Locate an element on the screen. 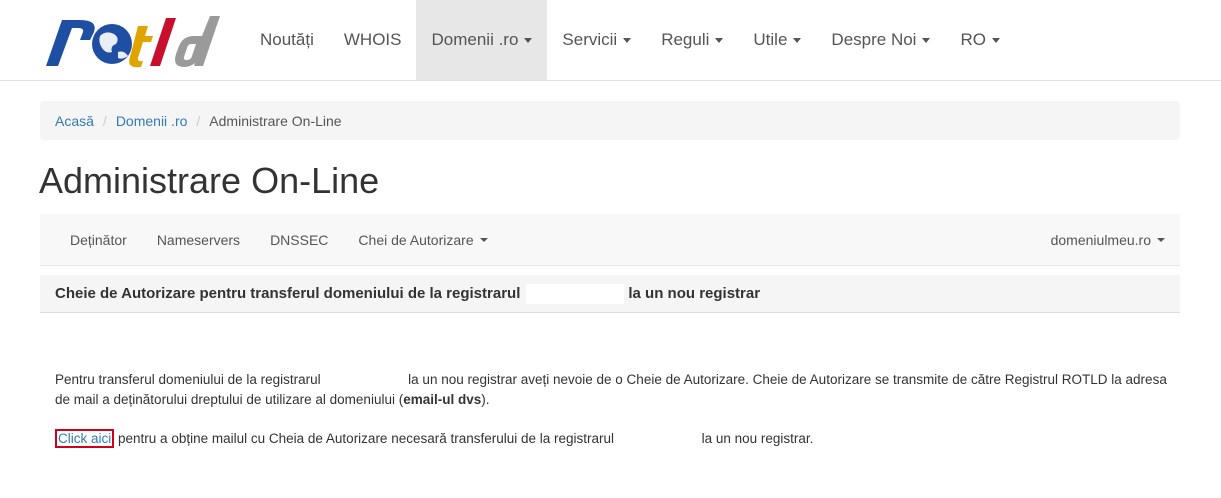  nav-label: WHOIS is located at coordinates (372, 39).